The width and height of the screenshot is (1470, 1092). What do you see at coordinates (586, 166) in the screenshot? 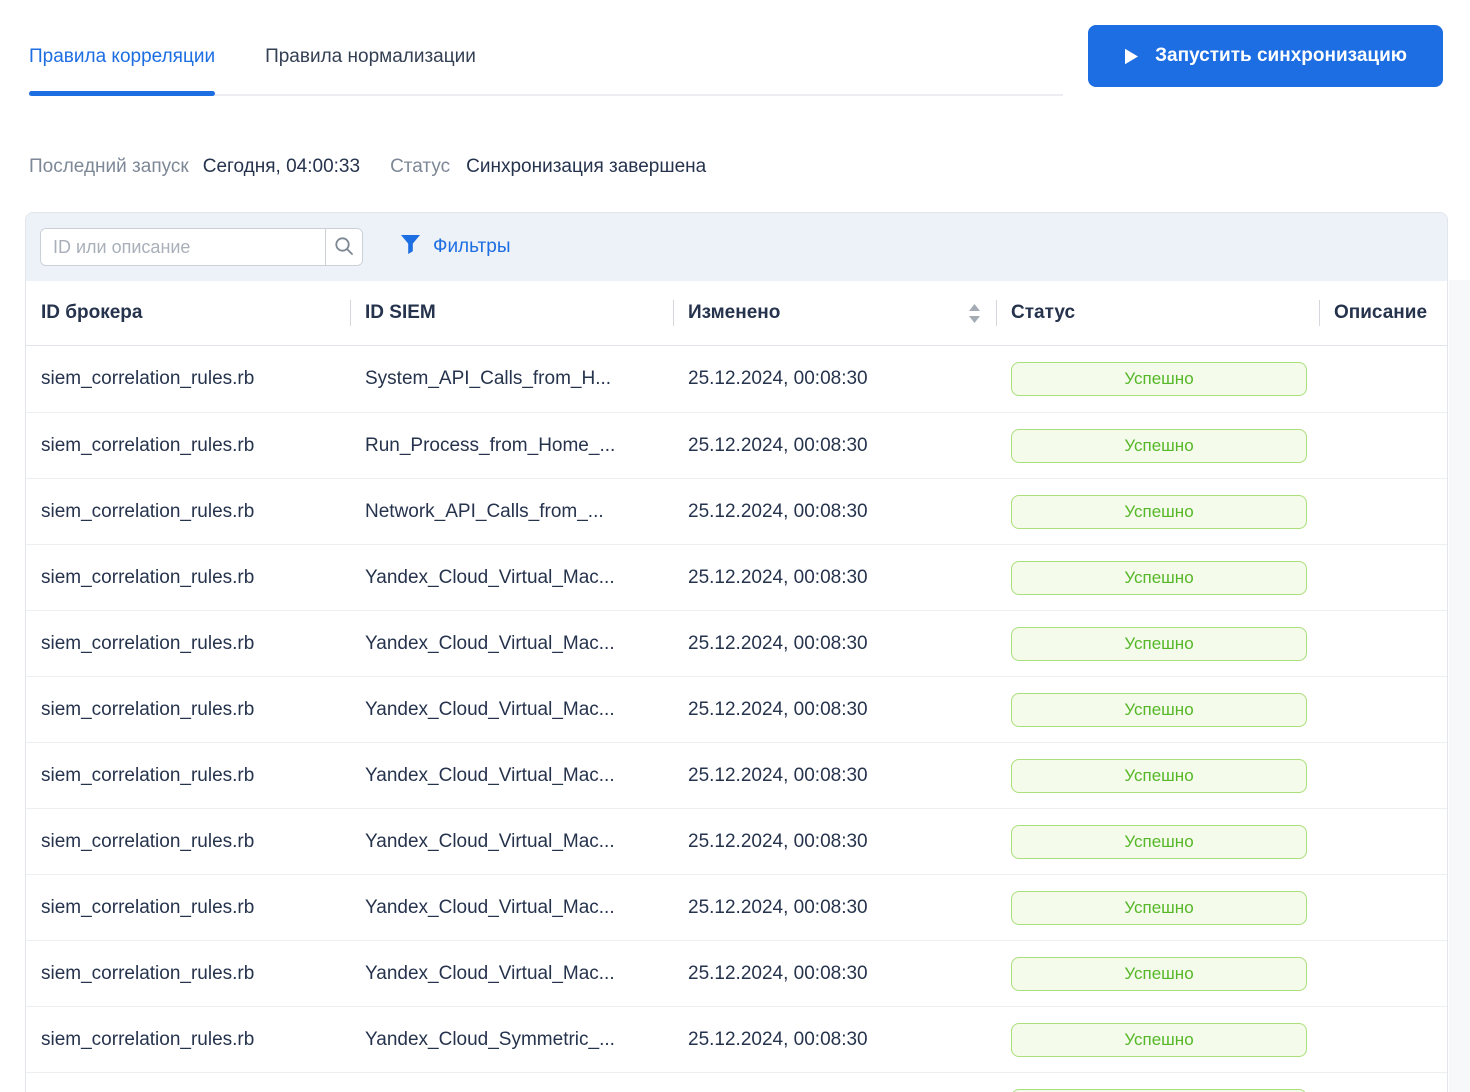
I see `status-value: Синхронизация завершена` at bounding box center [586, 166].